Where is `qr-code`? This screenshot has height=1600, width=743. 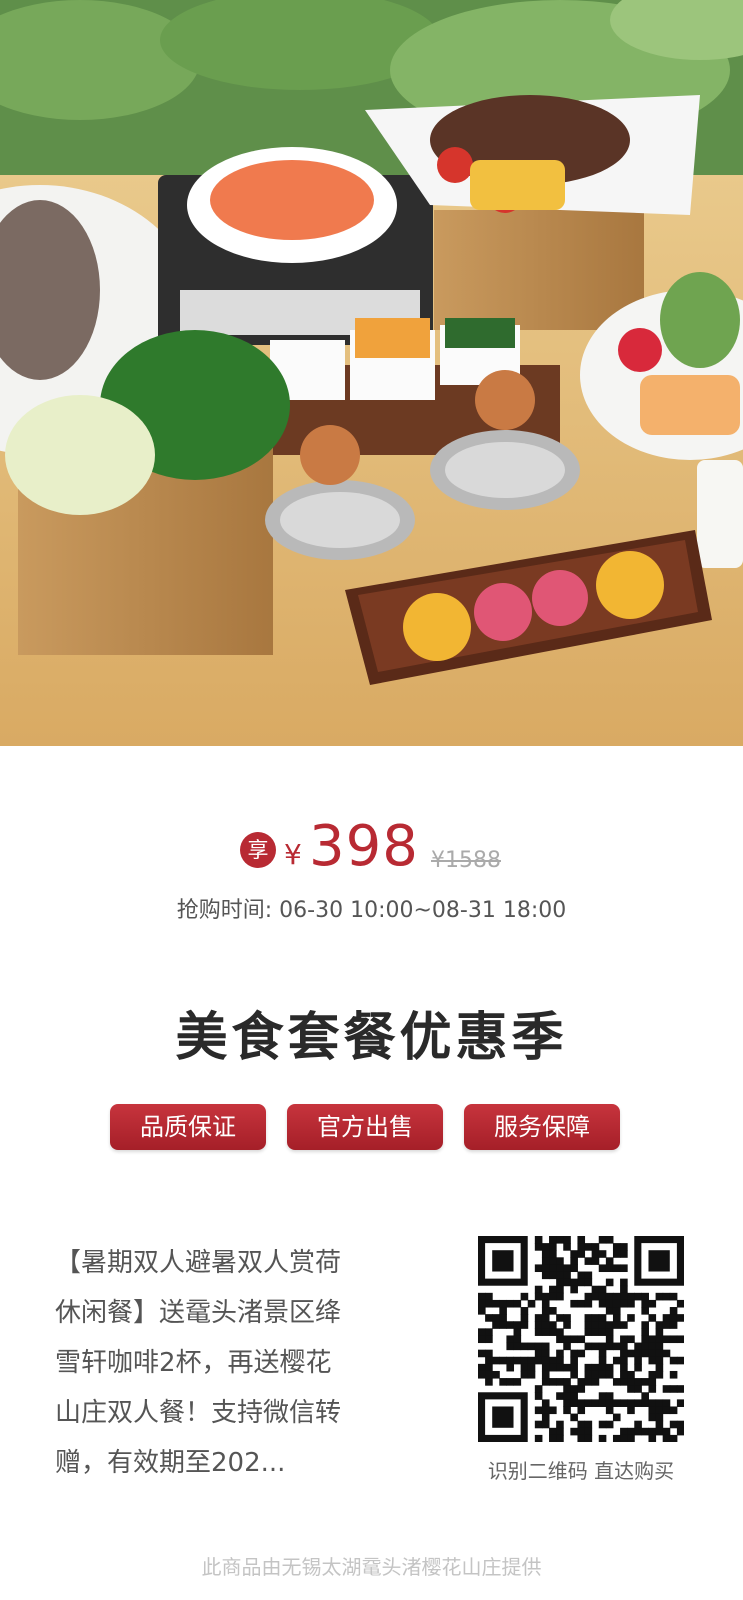 qr-code is located at coordinates (581, 1339).